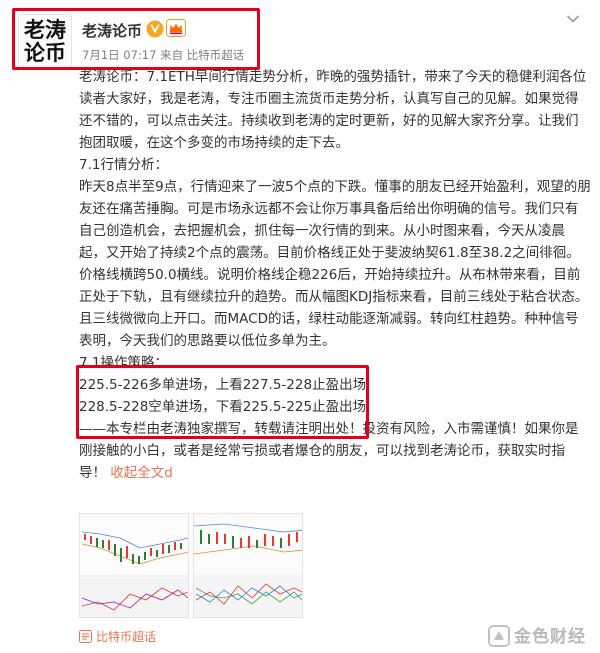 Image resolution: width=600 pixels, height=653 pixels. I want to click on watermark: 金色财经, so click(537, 636).